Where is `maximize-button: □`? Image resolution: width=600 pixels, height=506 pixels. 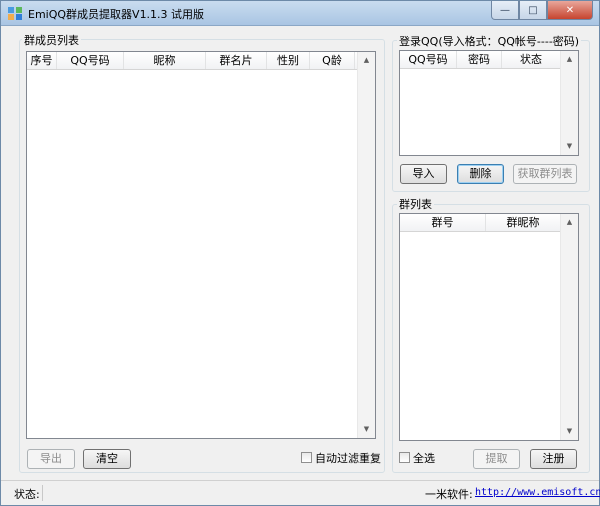 maximize-button: □ is located at coordinates (533, 10).